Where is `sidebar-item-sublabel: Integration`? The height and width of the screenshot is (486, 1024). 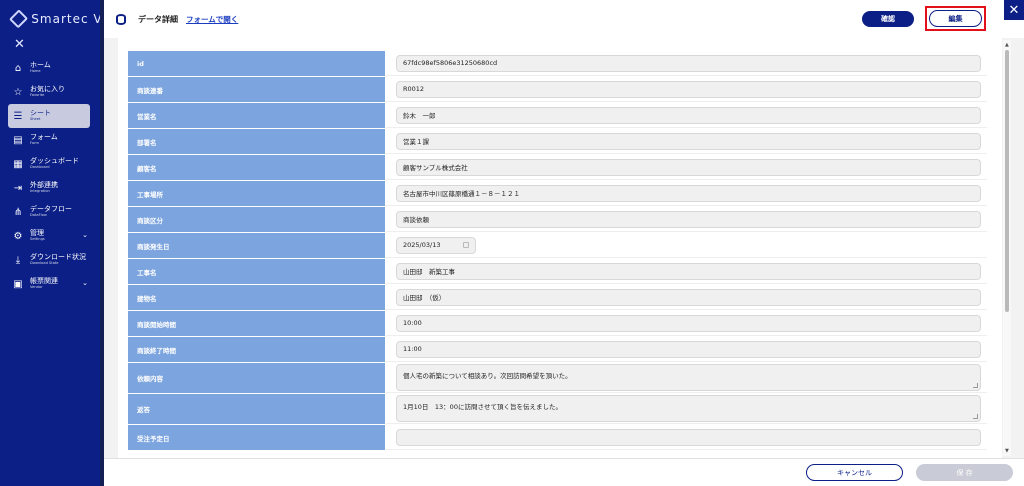 sidebar-item-sublabel: Integration is located at coordinates (40, 191).